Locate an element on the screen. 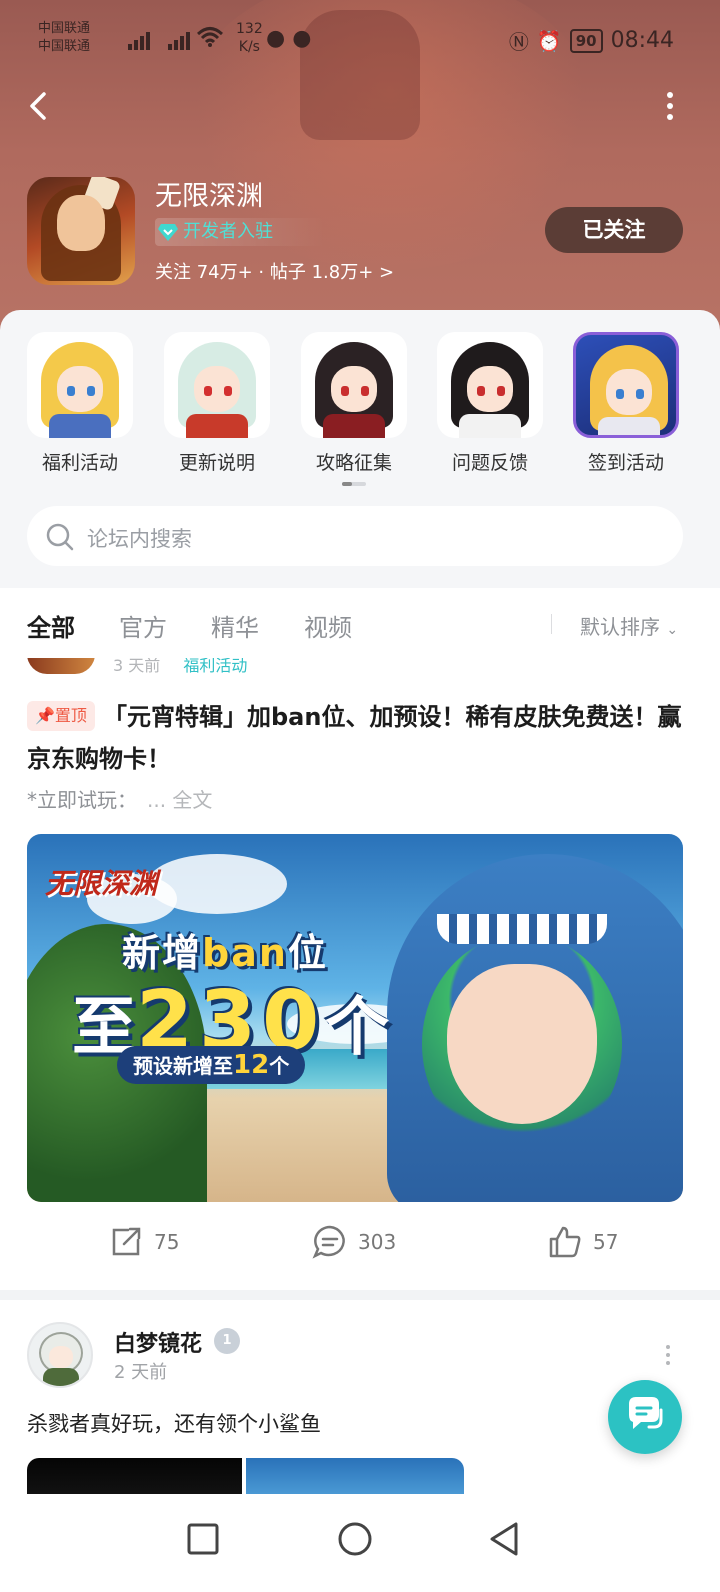 This screenshot has height=1592, width=720. shortcut-update-notes: 更新说明 is located at coordinates (217, 403).